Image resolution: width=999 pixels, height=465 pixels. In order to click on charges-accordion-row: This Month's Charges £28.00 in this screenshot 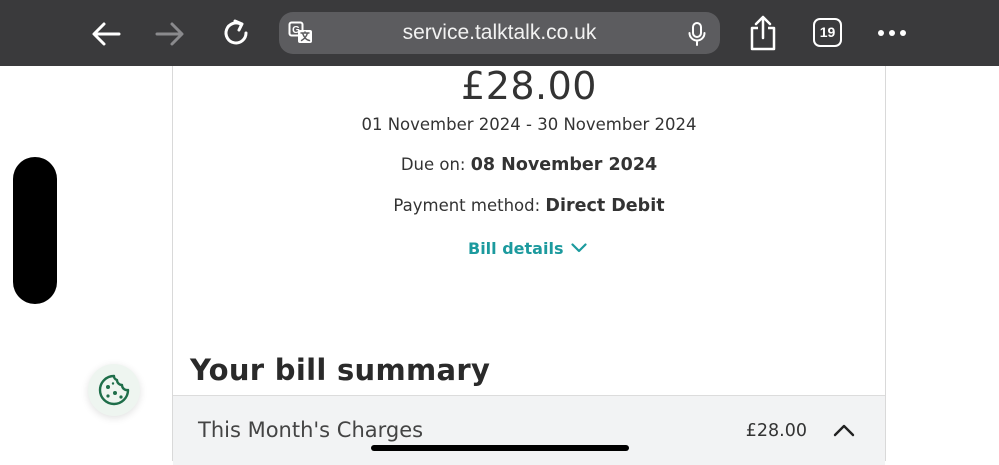, I will do `click(529, 430)`.